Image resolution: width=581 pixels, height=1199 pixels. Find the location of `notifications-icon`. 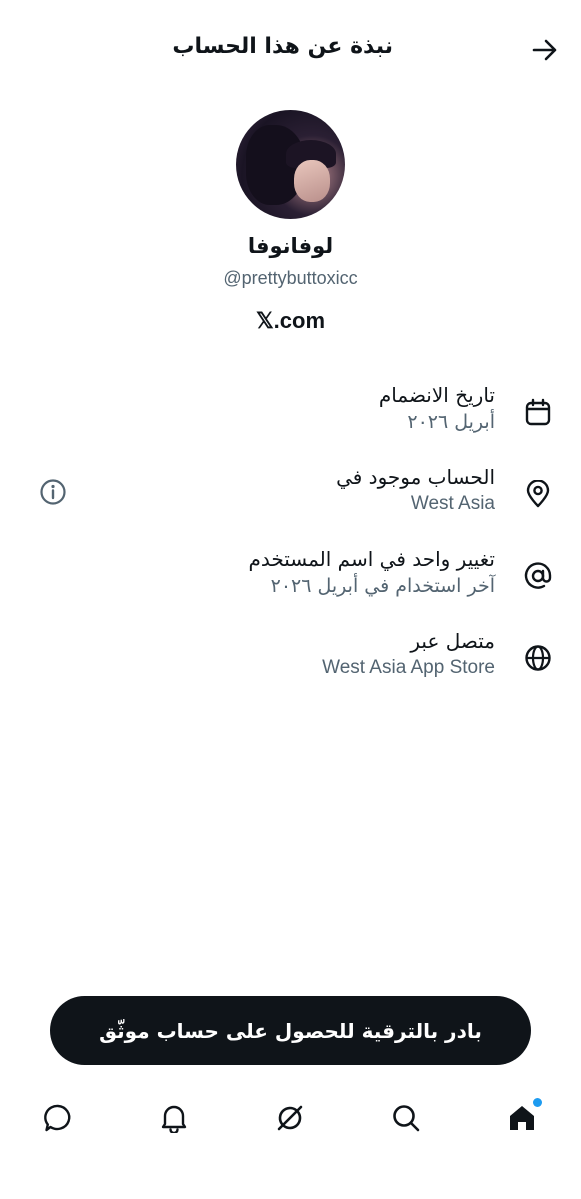

notifications-icon is located at coordinates (174, 1119).